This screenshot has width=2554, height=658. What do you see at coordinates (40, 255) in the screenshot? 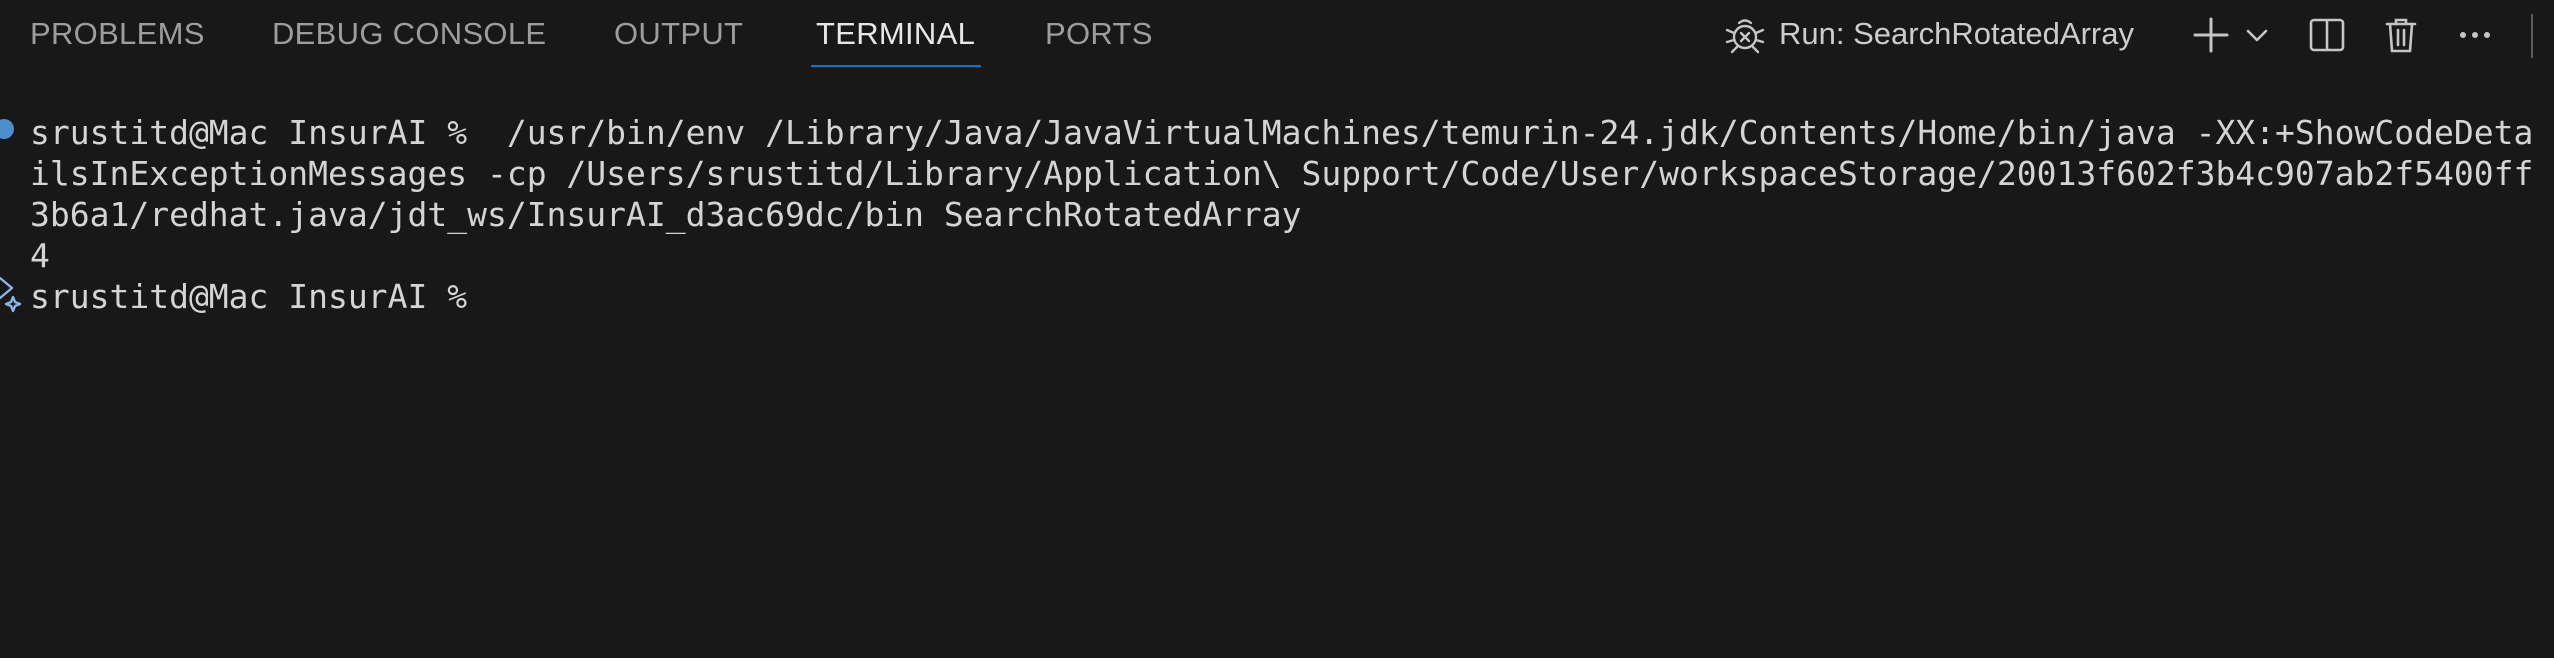
I see `terminal-line: 4` at bounding box center [40, 255].